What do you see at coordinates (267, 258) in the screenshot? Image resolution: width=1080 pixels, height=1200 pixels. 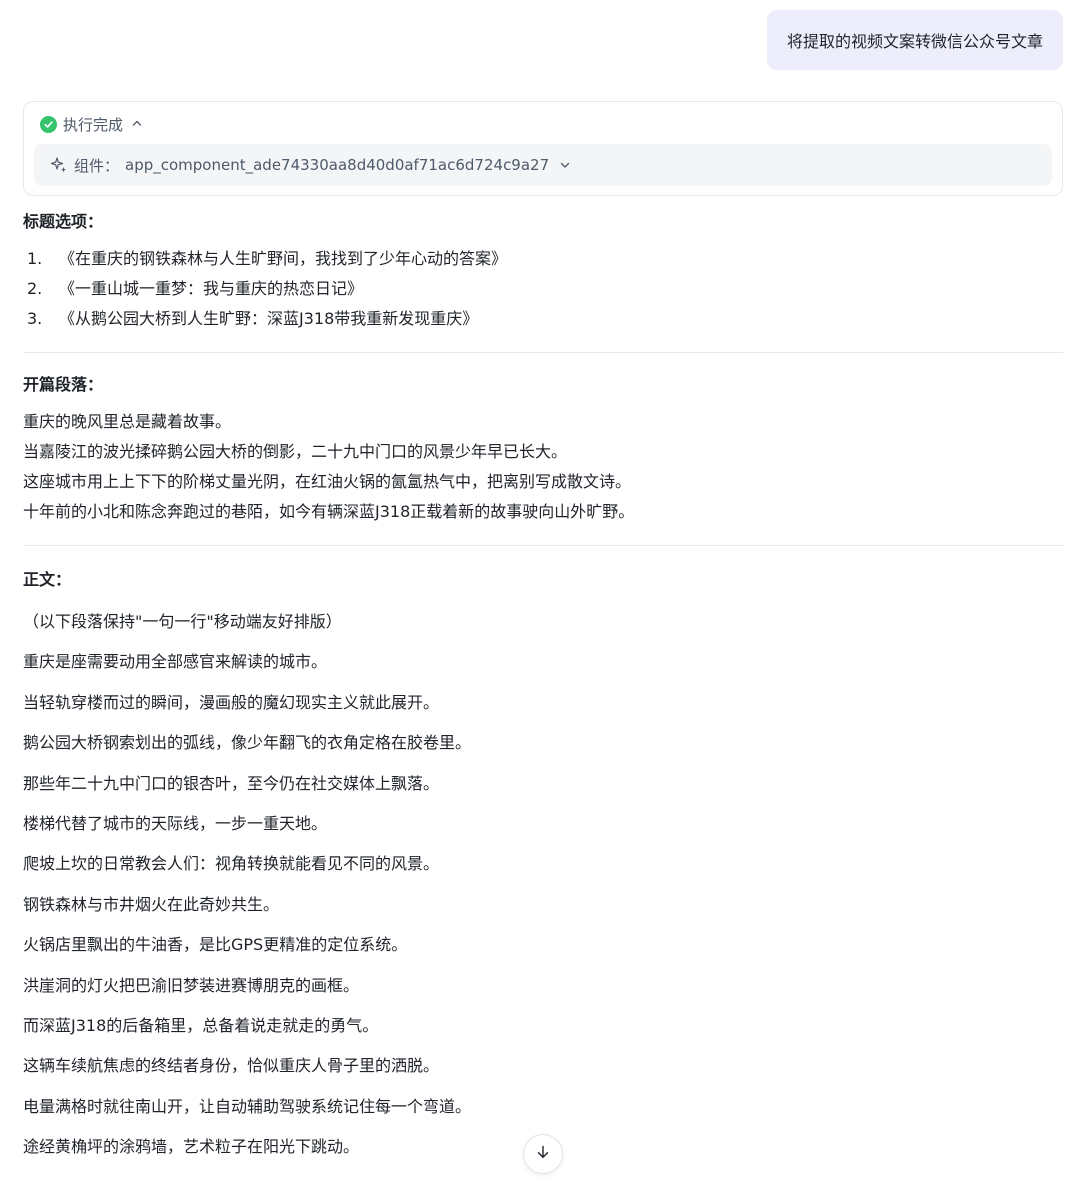 I see `list-item: 1. 《在重庆的钢铁森林与人生旷野间，我找到了少年心动的答案》` at bounding box center [267, 258].